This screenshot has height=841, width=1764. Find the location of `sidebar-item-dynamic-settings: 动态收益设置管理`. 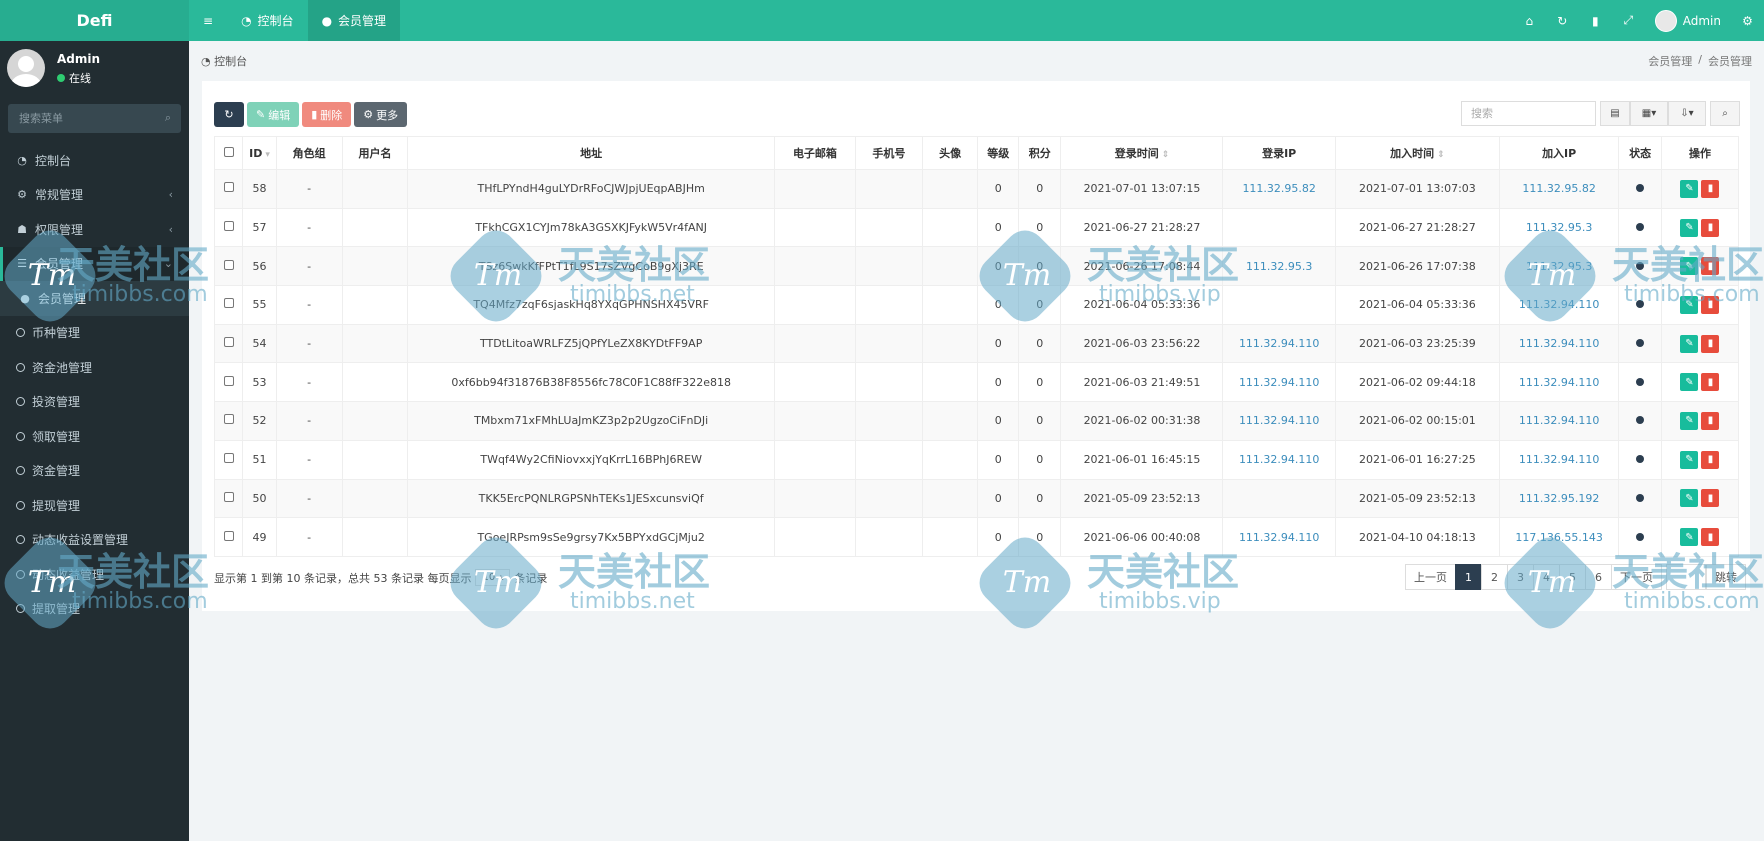

sidebar-item-dynamic-settings: 动态收益设置管理 is located at coordinates (94, 540).